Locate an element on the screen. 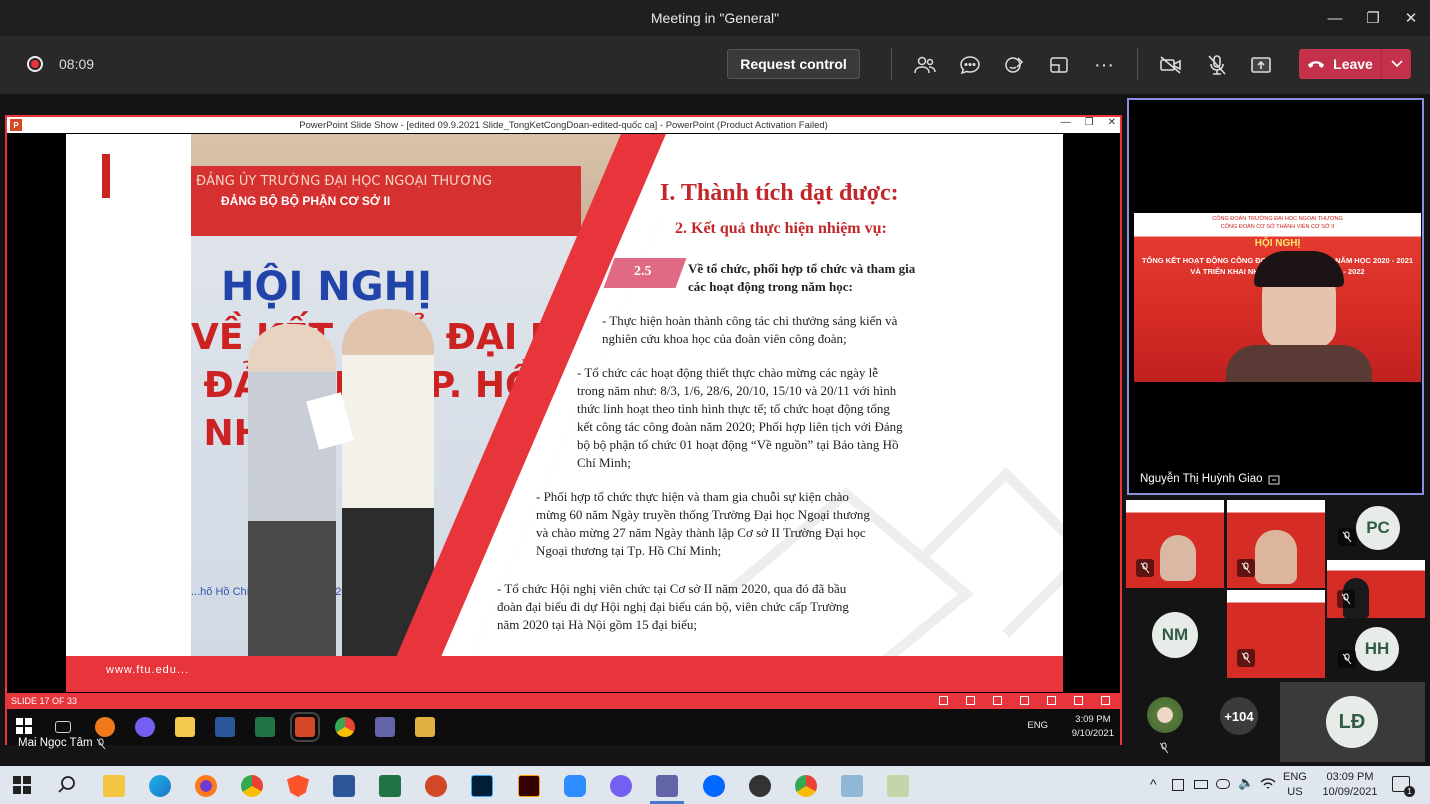  speaker-hair is located at coordinates (1299, 269).